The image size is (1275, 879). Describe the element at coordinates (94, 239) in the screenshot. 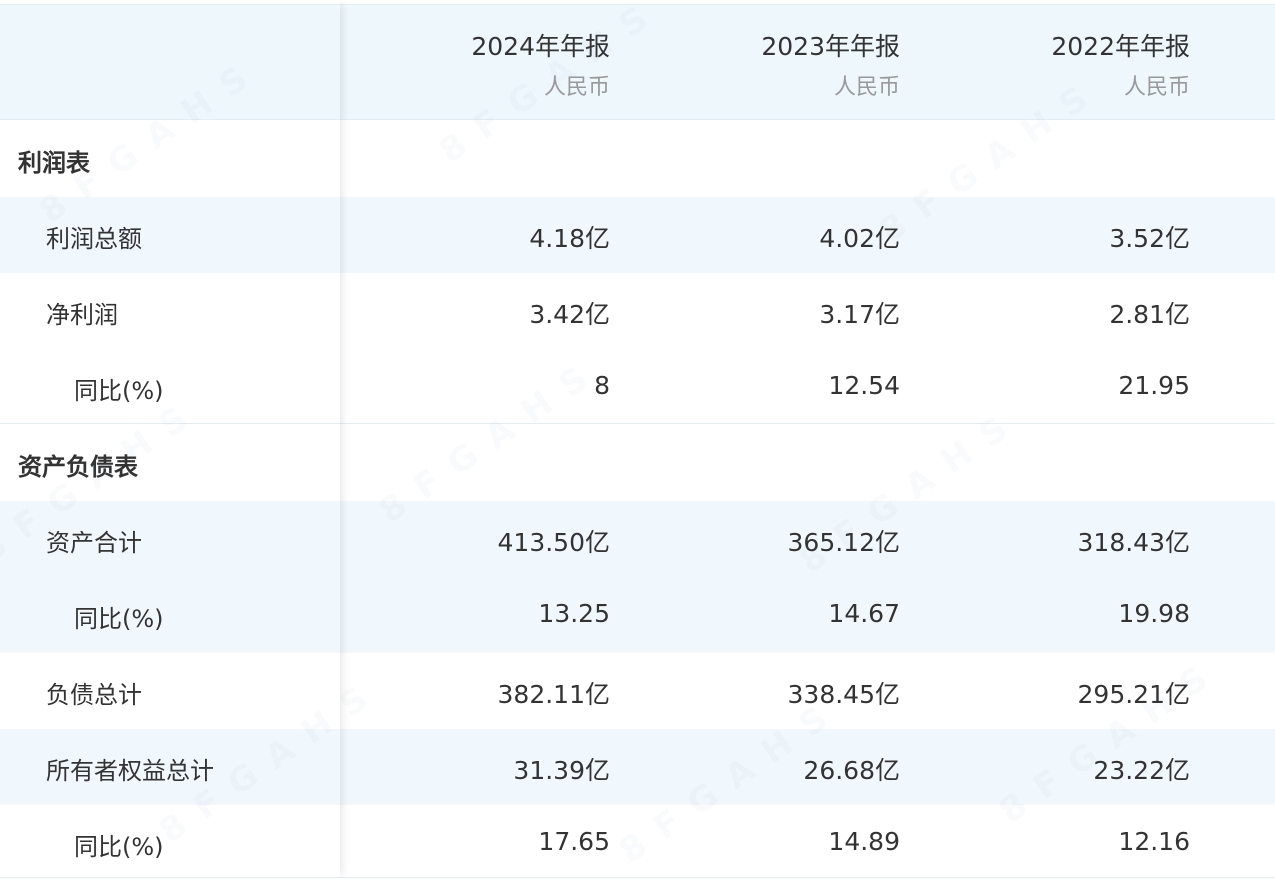

I see `row-label: 利润总额` at that location.